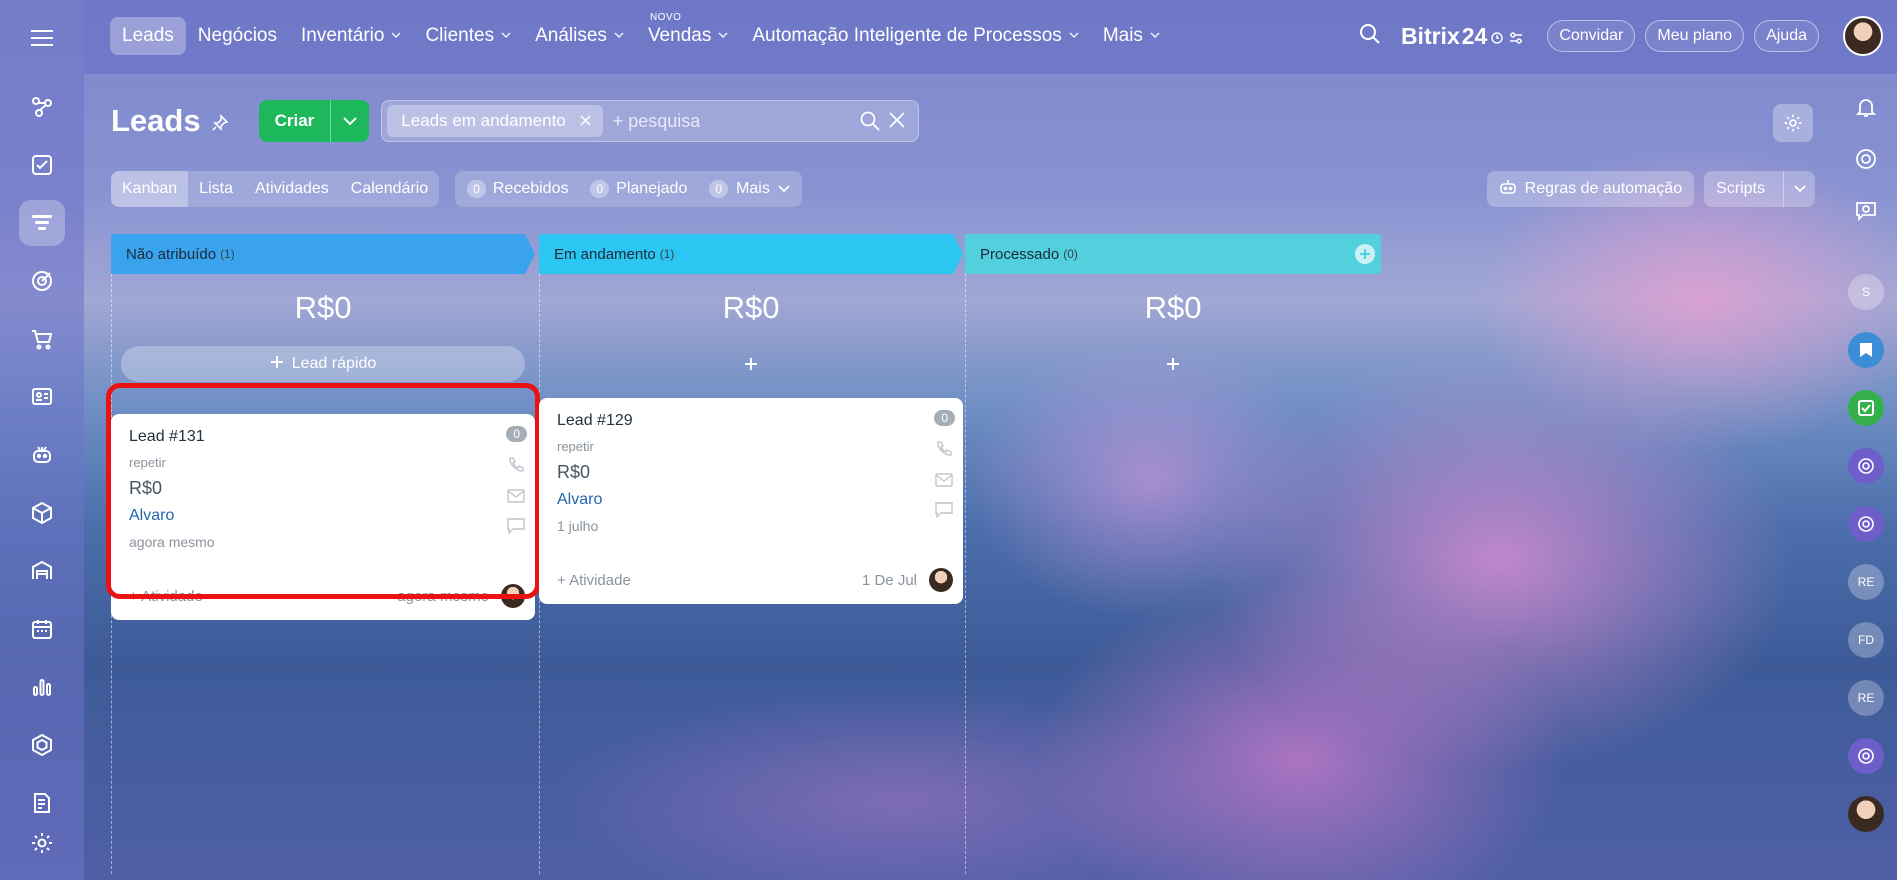  I want to click on right-sidebar: S RE FD RE, so click(1866, 477).